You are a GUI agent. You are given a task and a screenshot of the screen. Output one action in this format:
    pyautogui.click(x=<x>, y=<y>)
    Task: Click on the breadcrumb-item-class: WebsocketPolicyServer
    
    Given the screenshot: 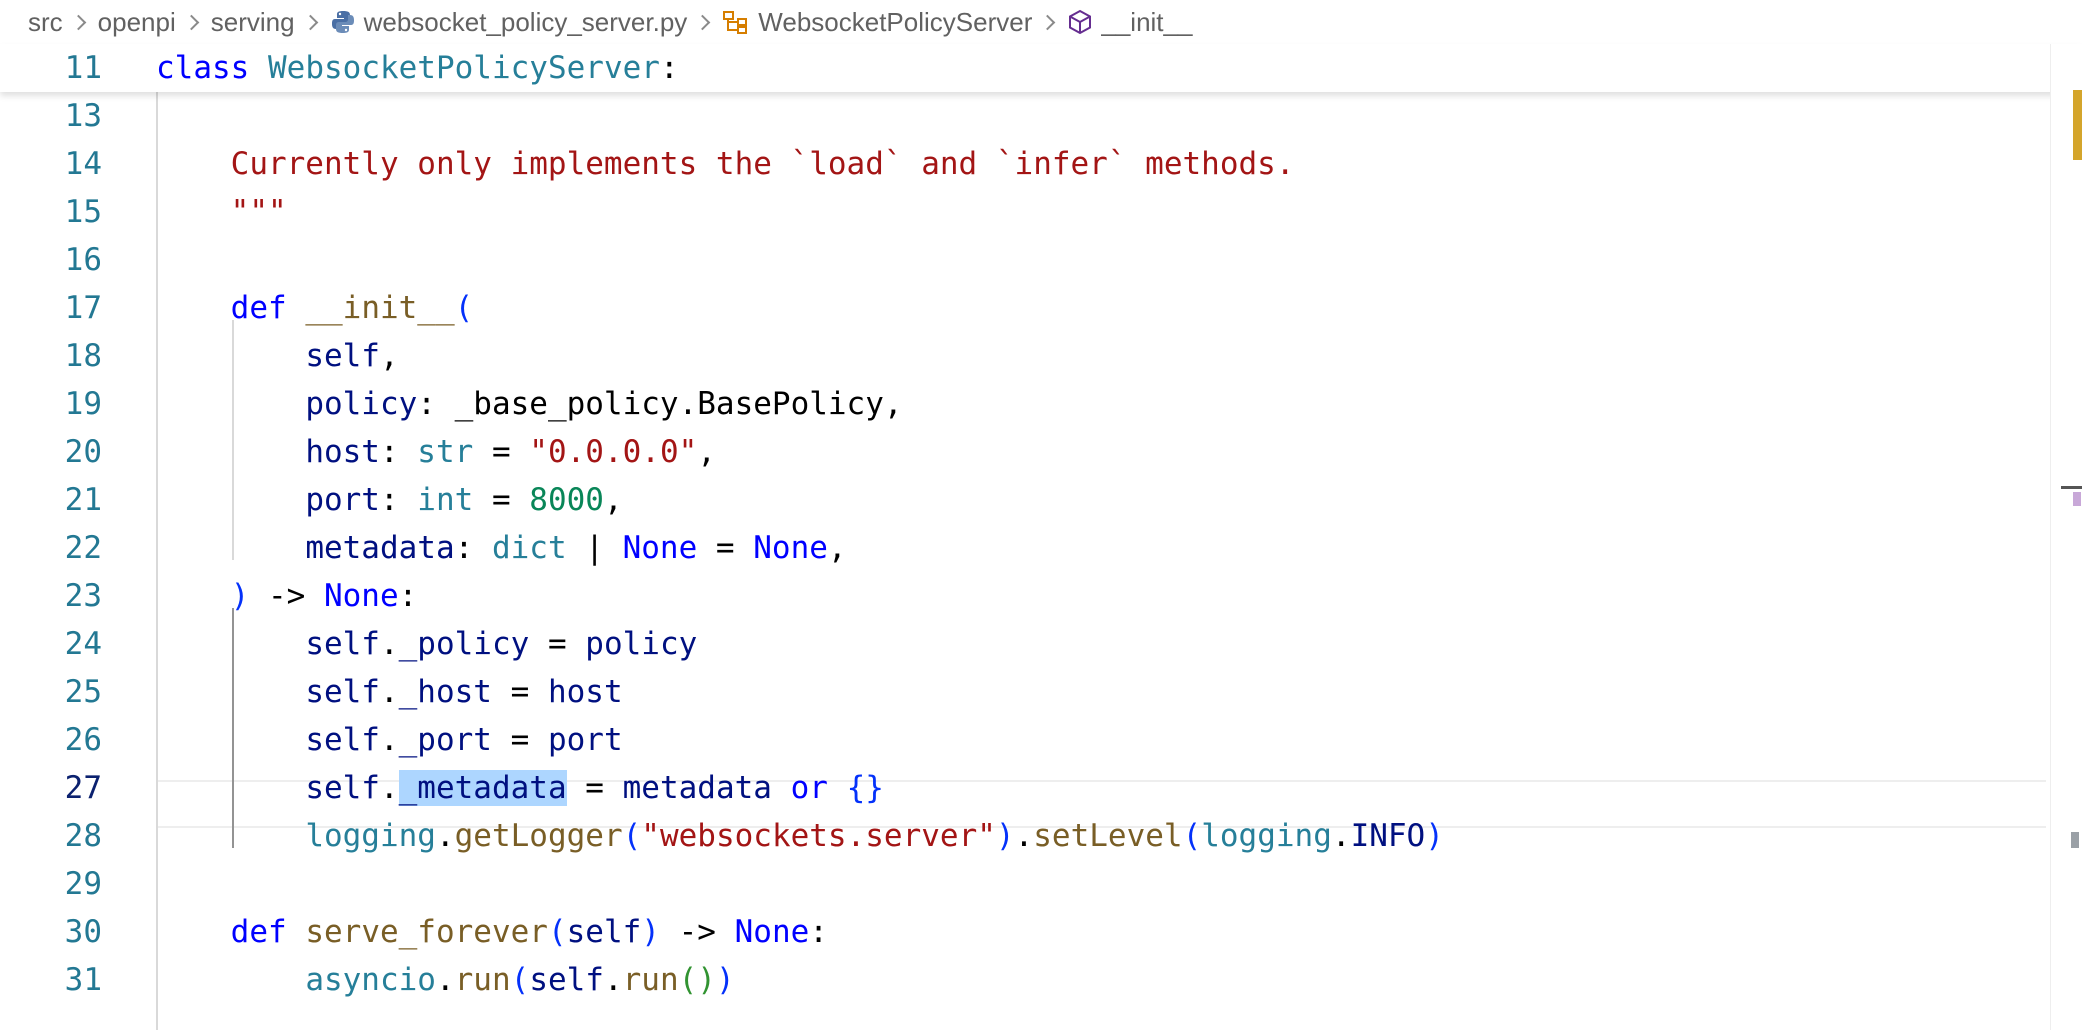 What is the action you would take?
    pyautogui.click(x=877, y=22)
    